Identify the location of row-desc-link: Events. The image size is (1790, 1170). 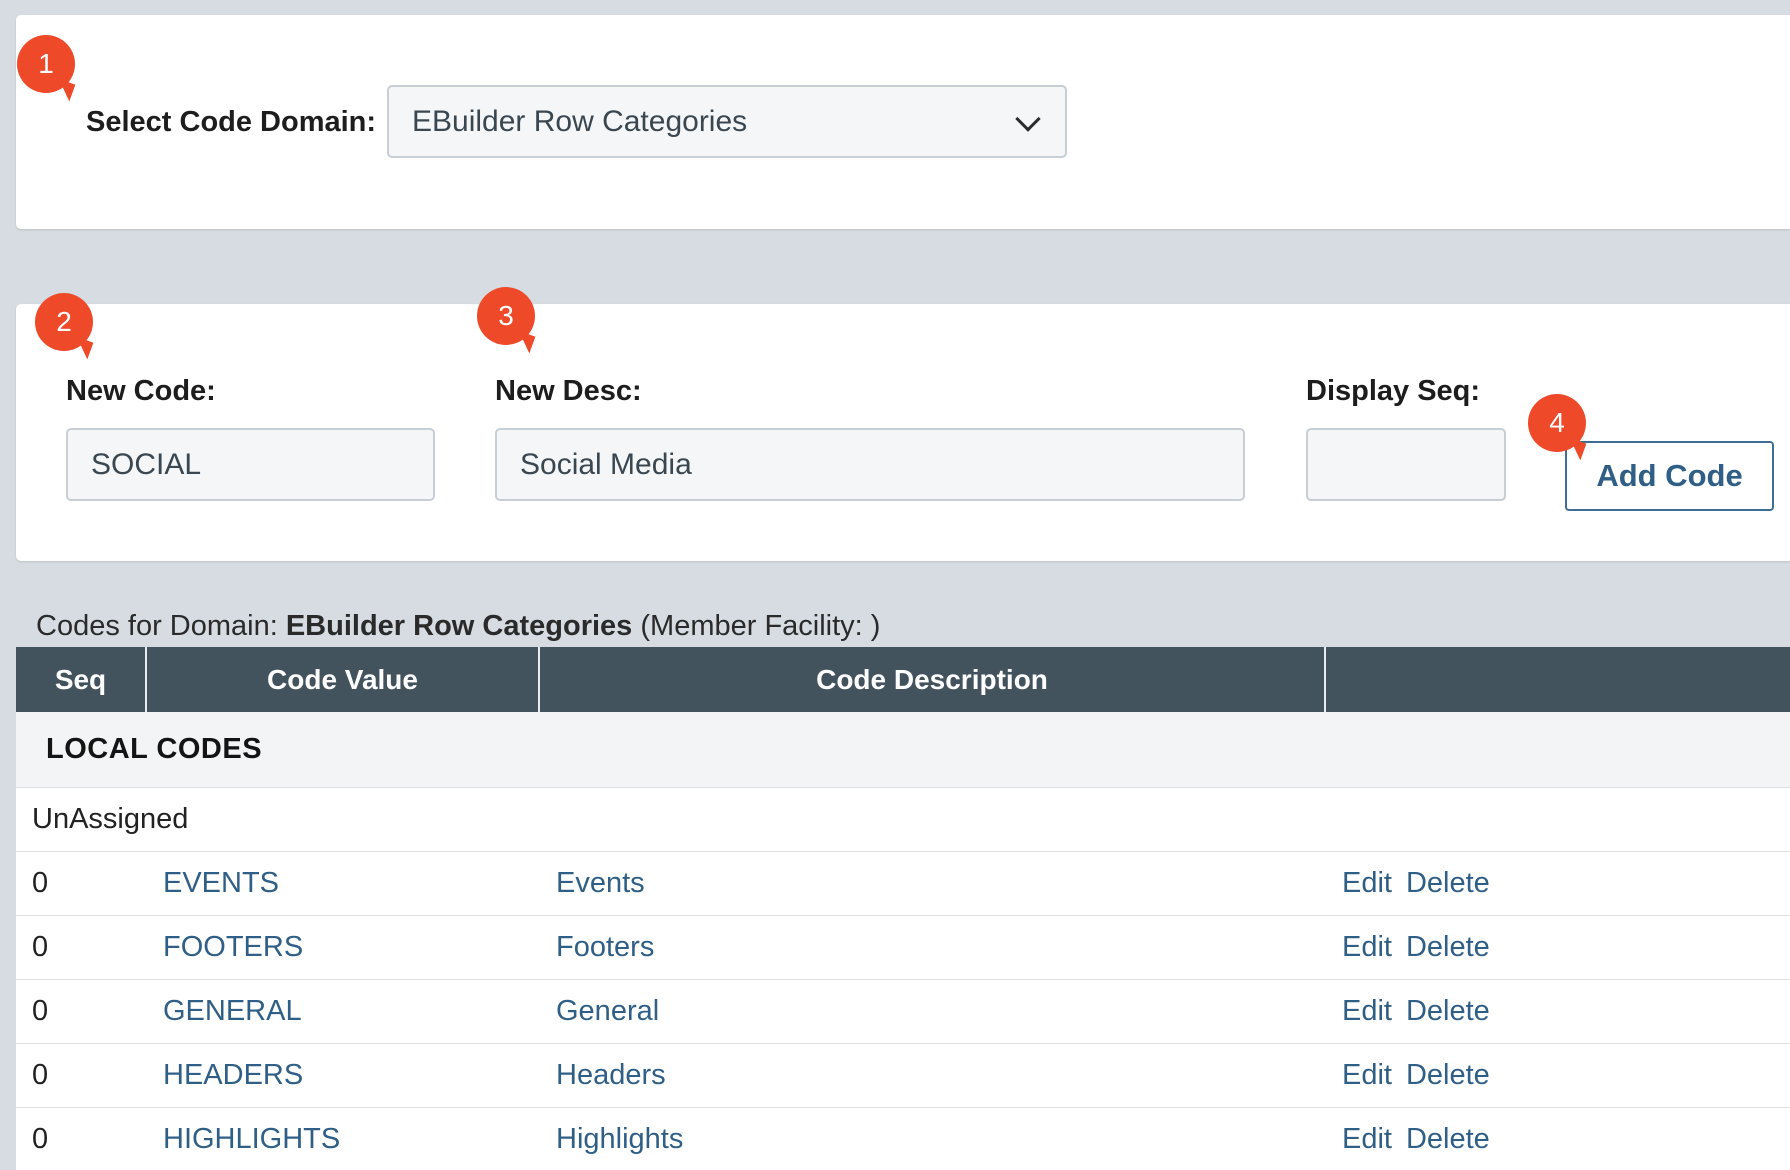
(933, 883).